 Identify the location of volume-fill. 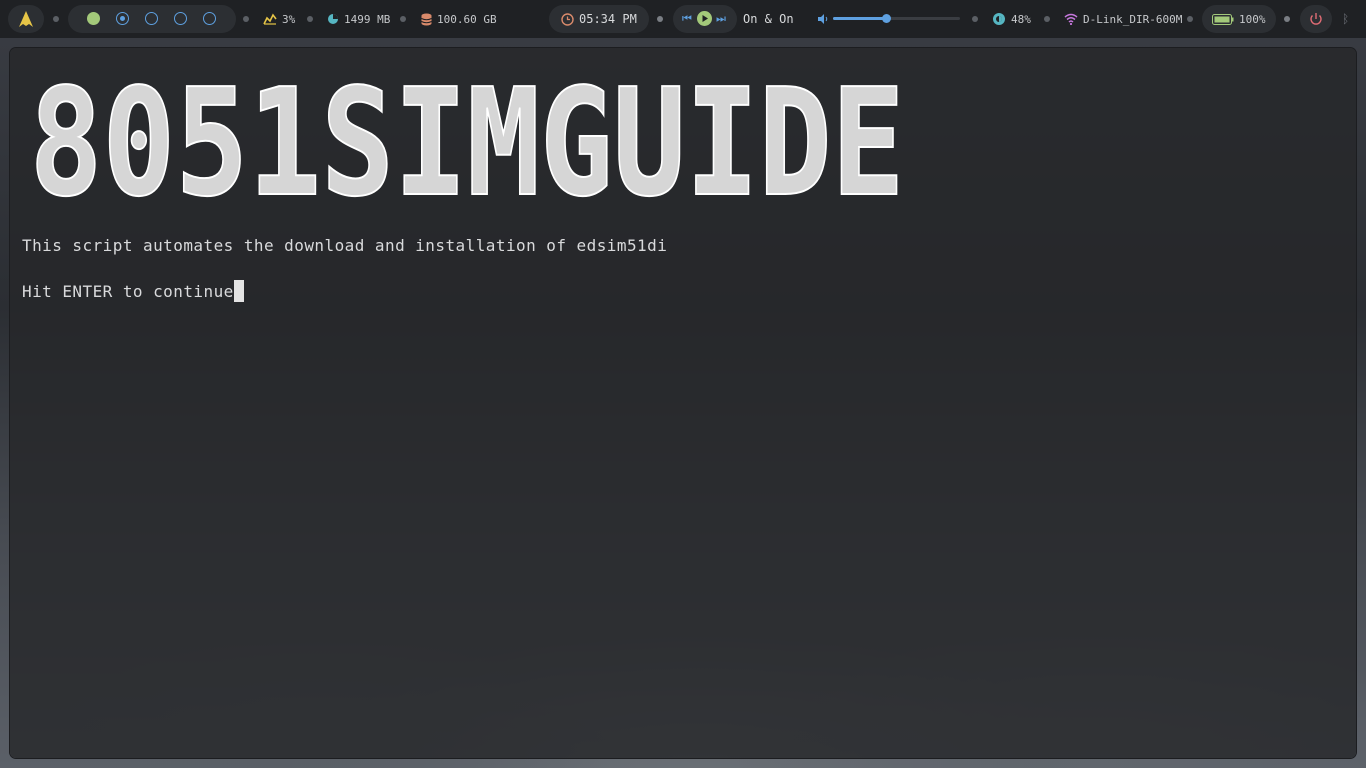
(860, 18).